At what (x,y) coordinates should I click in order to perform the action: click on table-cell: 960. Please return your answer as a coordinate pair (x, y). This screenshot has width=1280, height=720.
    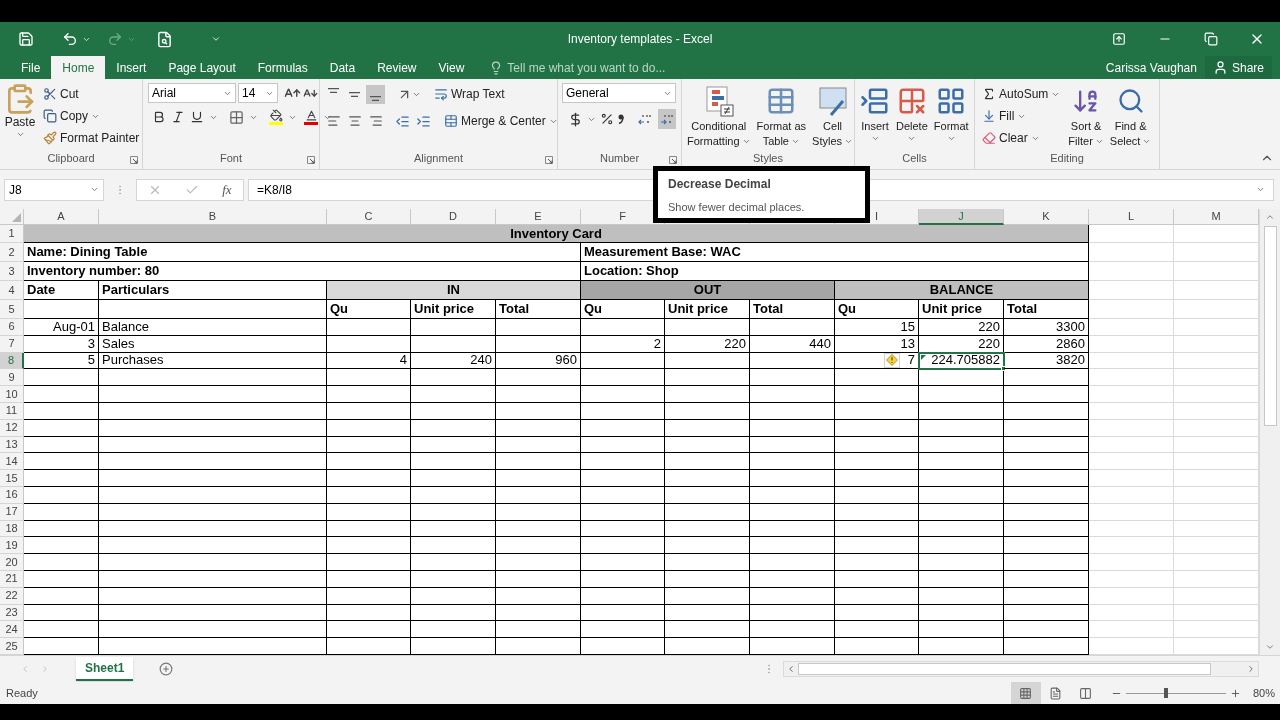
    Looking at the image, I should click on (538, 361).